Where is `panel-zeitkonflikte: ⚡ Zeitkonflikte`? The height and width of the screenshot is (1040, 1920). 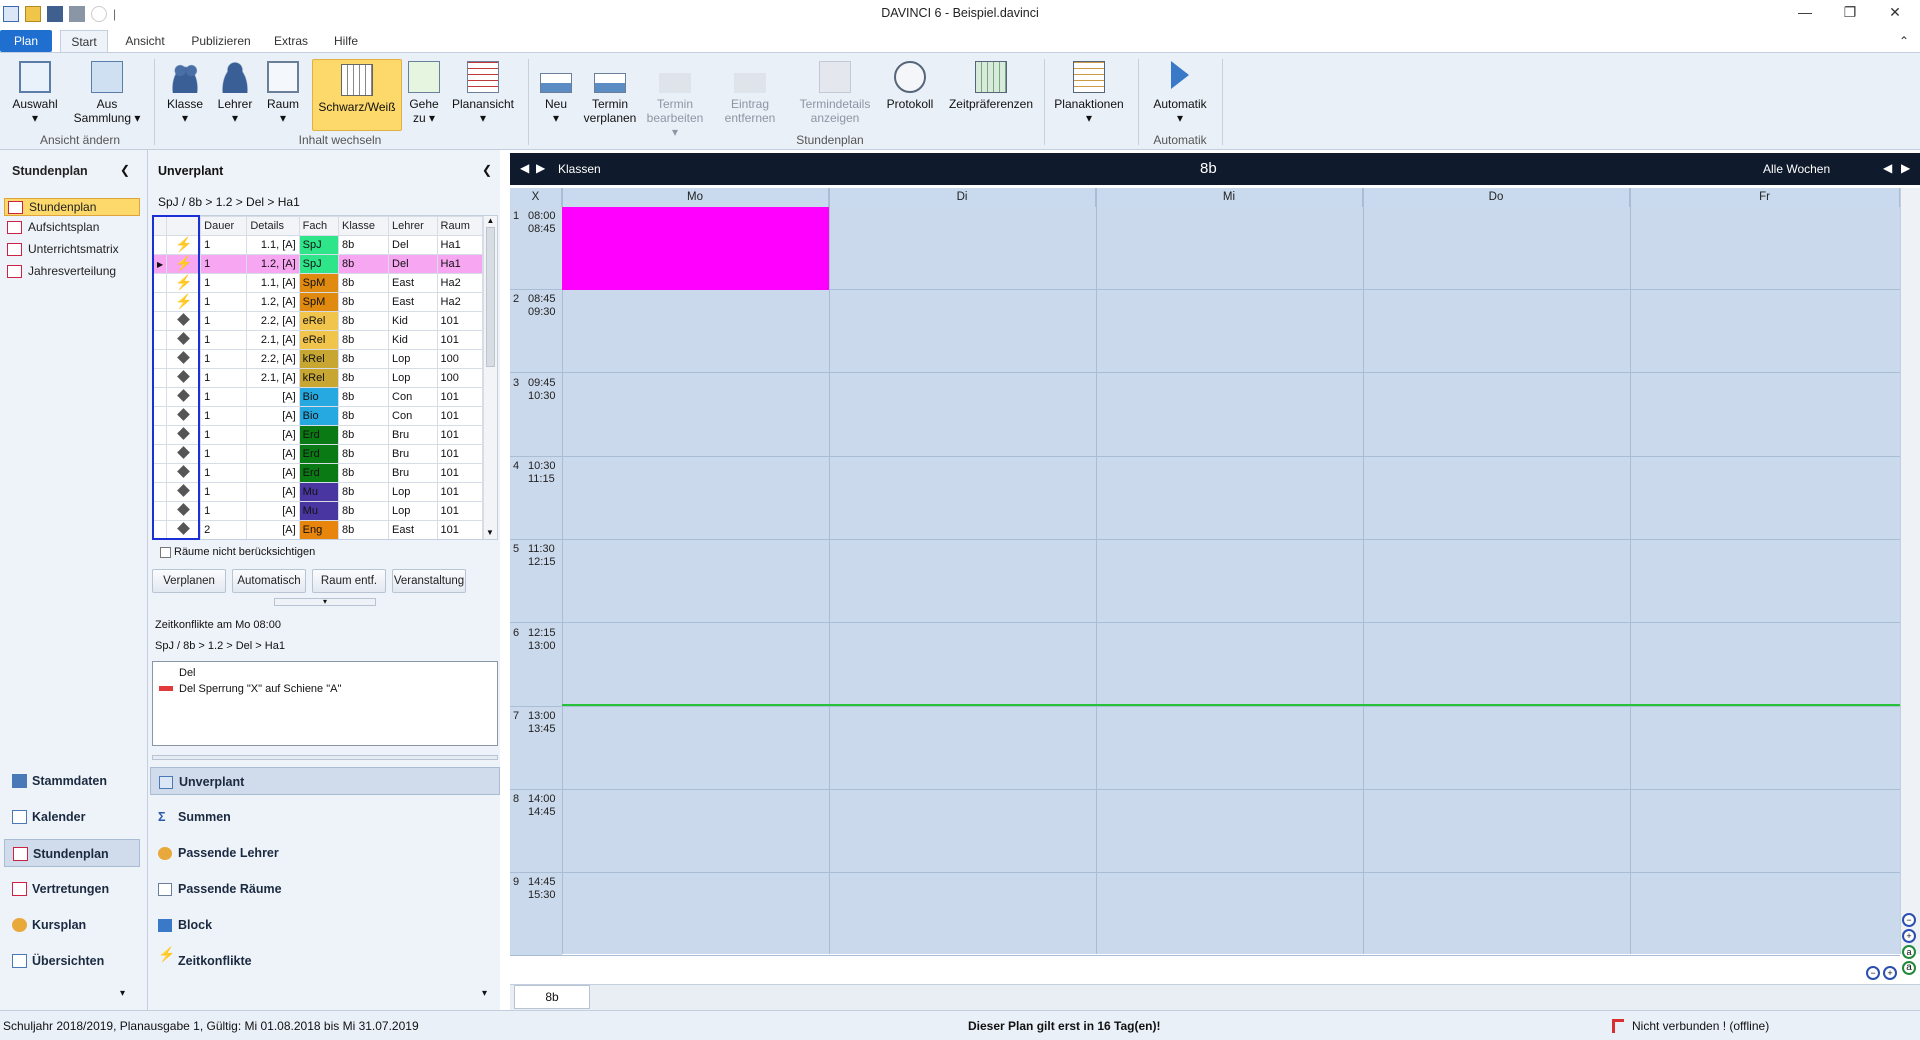
panel-zeitkonflikte: ⚡ Zeitkonflikte is located at coordinates (325, 961).